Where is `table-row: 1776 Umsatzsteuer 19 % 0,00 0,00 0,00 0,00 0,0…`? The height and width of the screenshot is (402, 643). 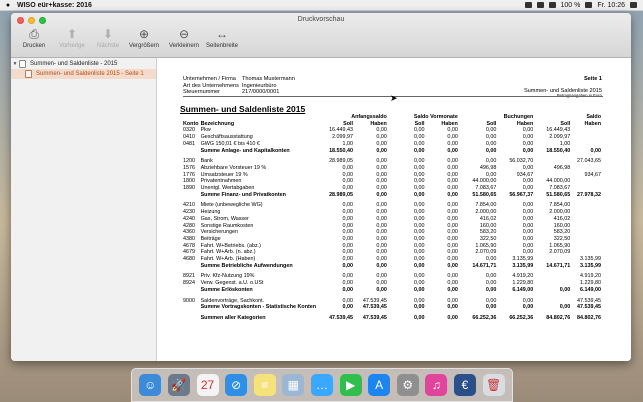
table-row: 1776 Umsatzsteuer 19 % 0,00 0,00 0,00 0,00 0,0… is located at coordinates (392, 175).